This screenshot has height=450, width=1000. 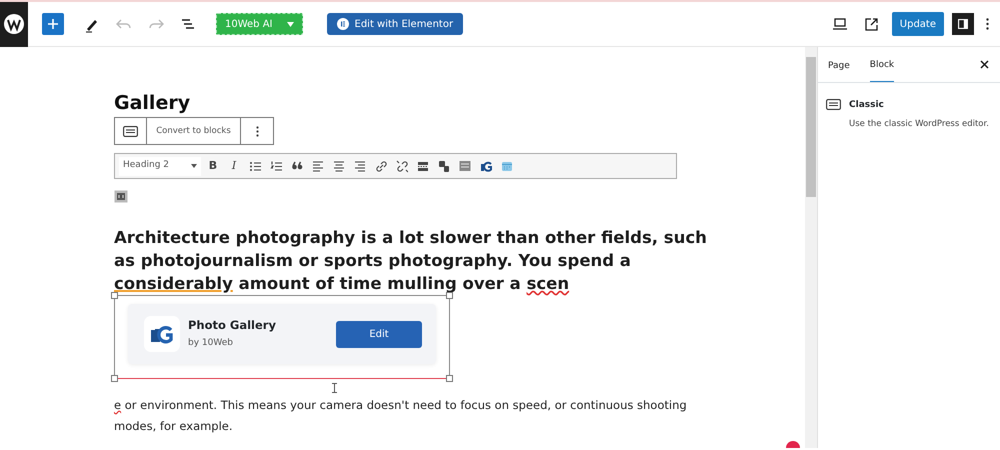 What do you see at coordinates (401, 416) in the screenshot?
I see `paragraph-text: e or environment. This means your camera doesn't need to focus on speed, or continuous shooting modes, for example.` at bounding box center [401, 416].